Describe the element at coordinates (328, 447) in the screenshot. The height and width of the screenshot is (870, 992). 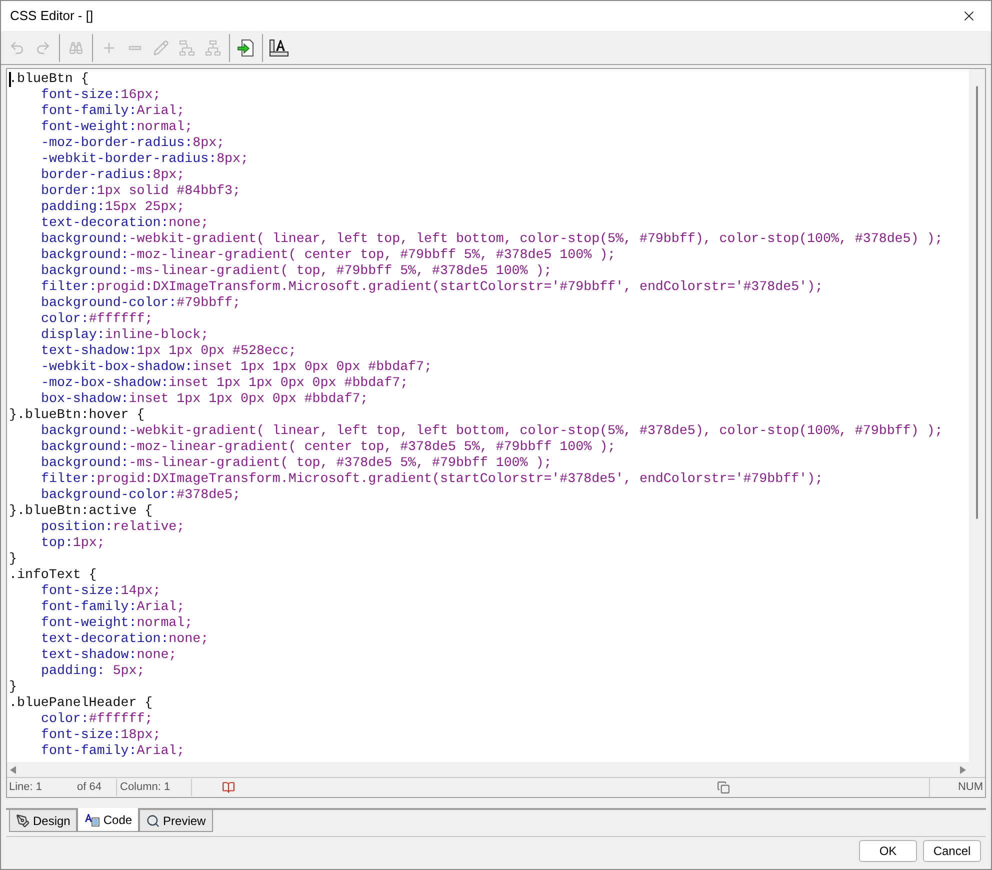
I see `code-line: background:-moz-linear-gradient( center top, #378de5 5%, #79bbff 100% );` at that location.